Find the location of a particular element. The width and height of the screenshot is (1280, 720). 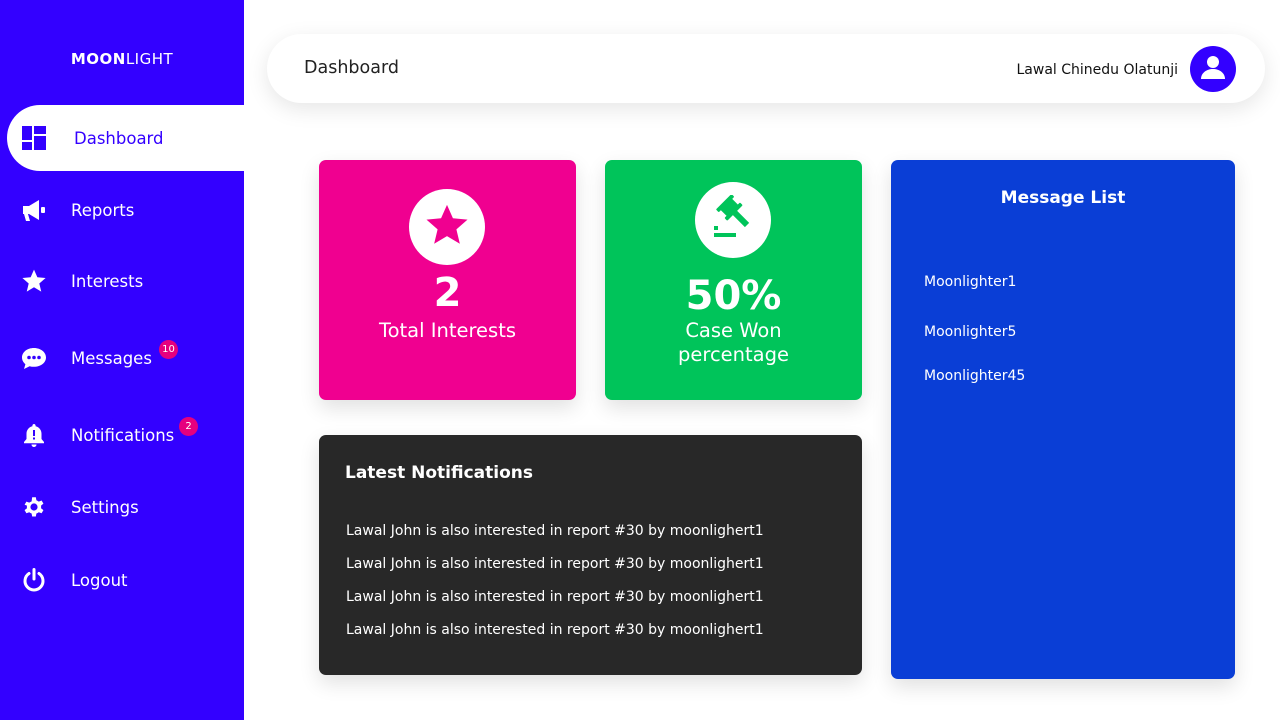

sidebar-item-label: Notifications is located at coordinates (123, 435).